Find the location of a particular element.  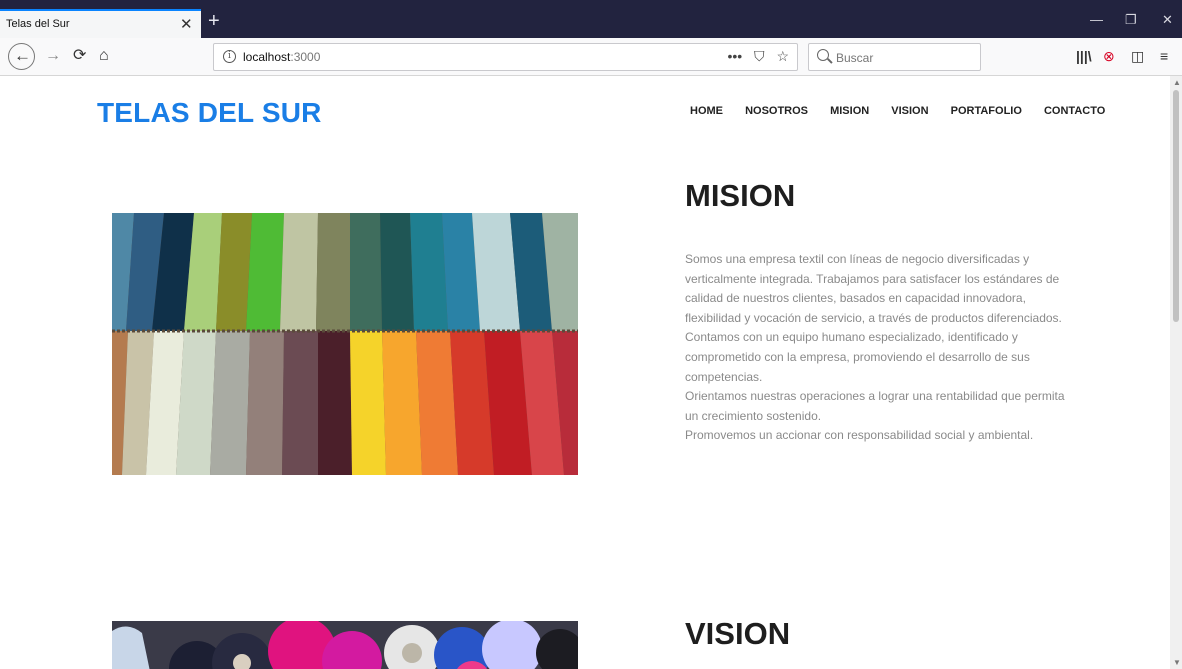

back-arrow-icon: ← is located at coordinates (22, 55).